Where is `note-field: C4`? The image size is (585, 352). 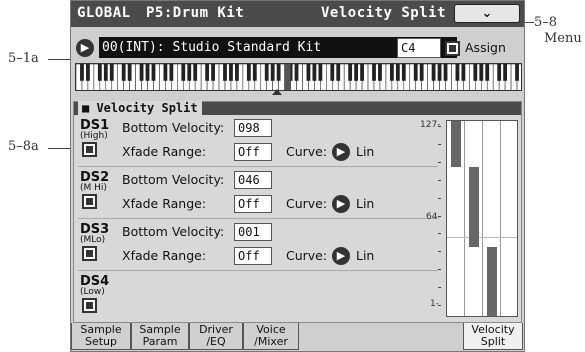 note-field: C4 is located at coordinates (419, 48).